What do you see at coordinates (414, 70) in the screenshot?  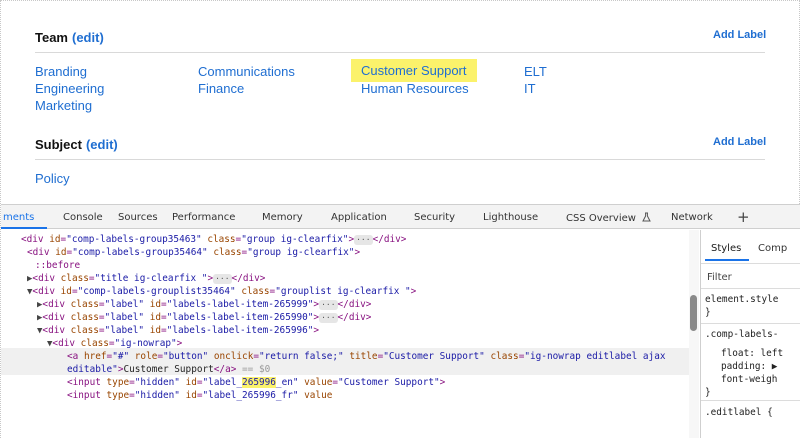 I see `label-customer-support: Customer Support` at bounding box center [414, 70].